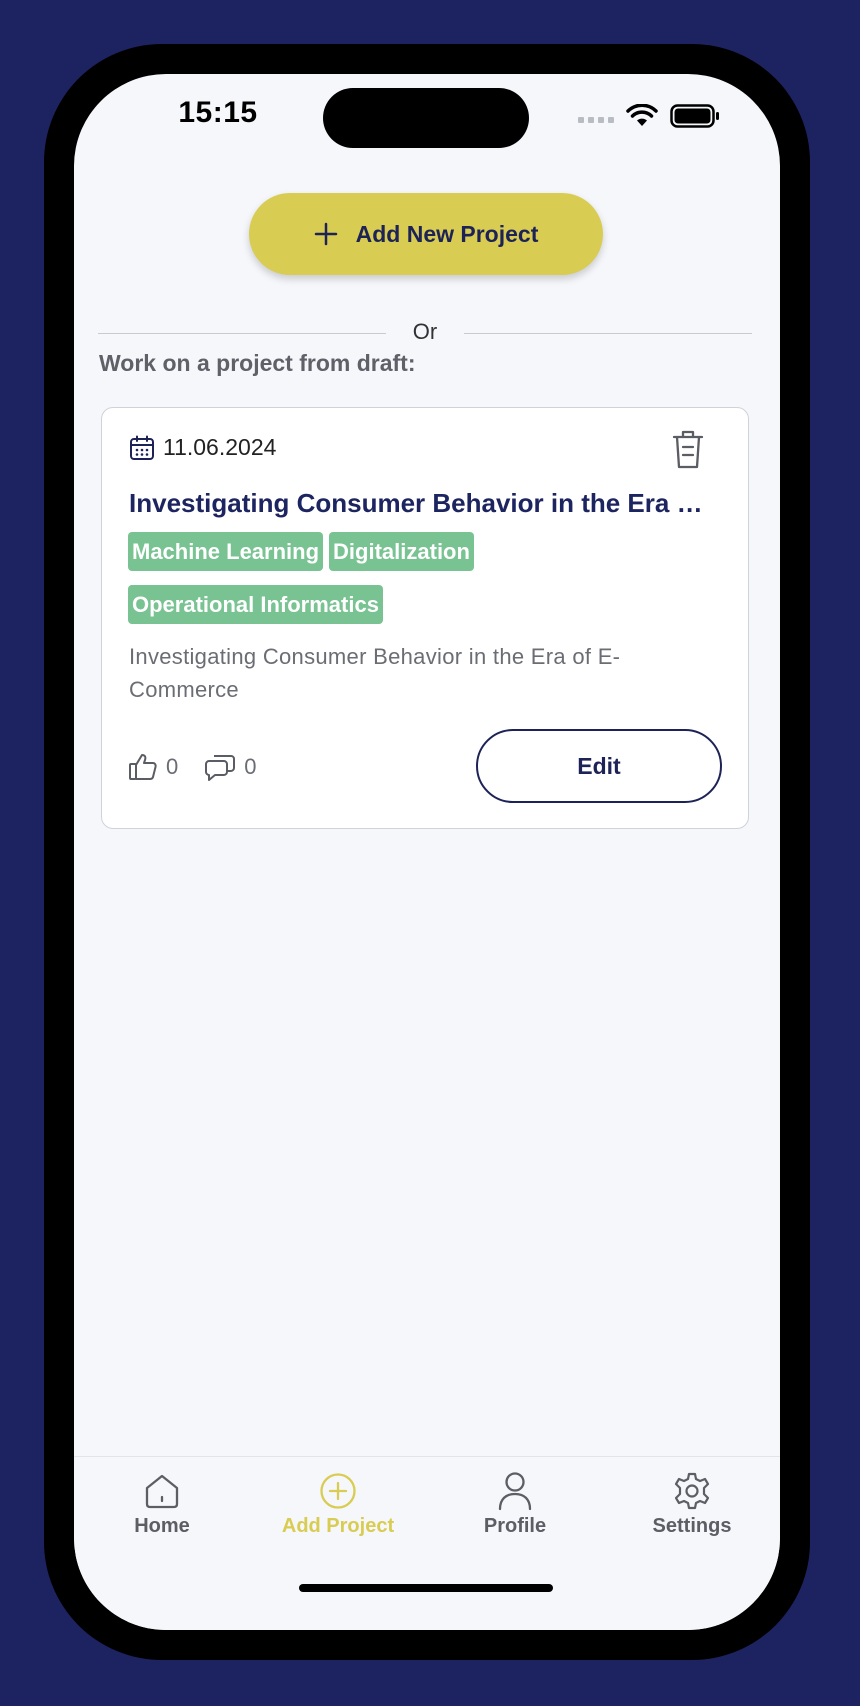 The image size is (860, 1706). Describe the element at coordinates (338, 1526) in the screenshot. I see `tab-add-project-label: Add Project` at that location.